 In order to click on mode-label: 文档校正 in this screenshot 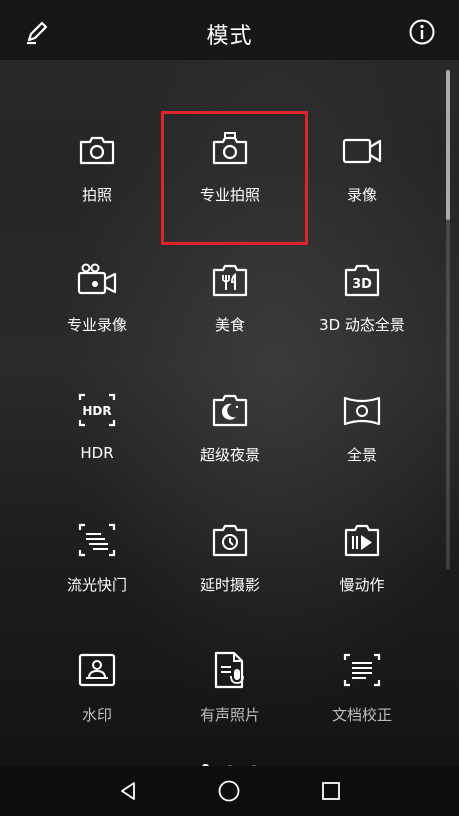, I will do `click(361, 715)`.